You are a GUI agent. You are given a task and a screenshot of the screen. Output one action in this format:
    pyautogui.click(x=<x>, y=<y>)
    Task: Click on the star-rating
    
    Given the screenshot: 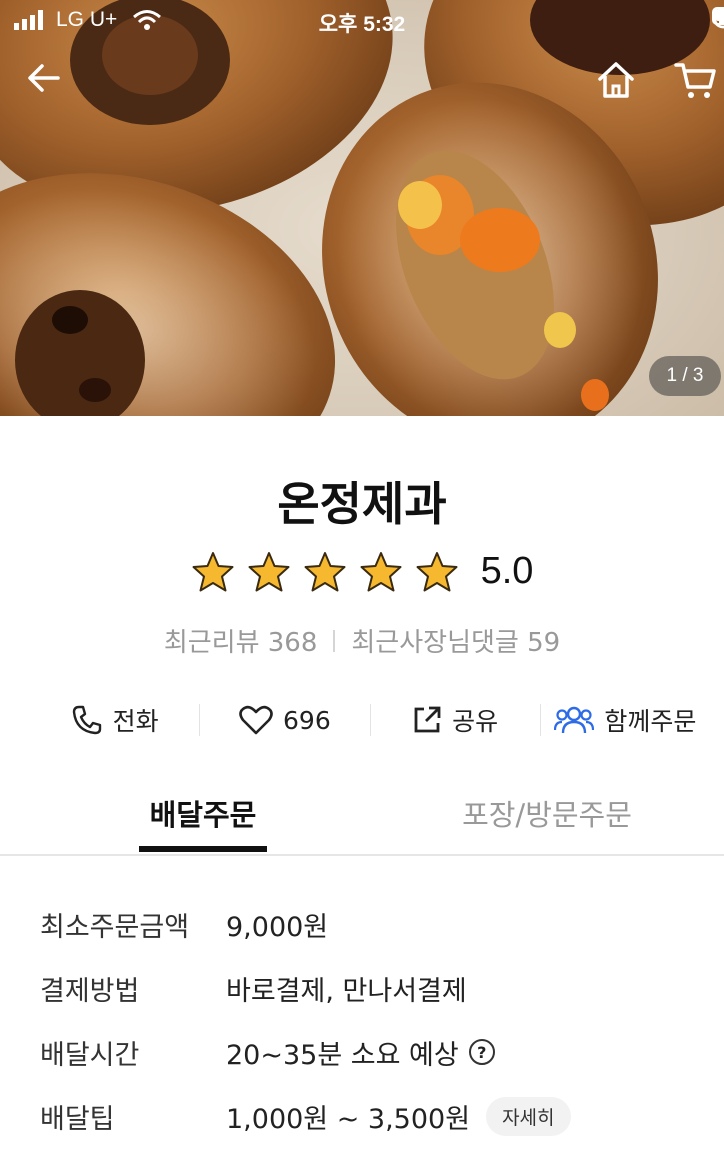 What is the action you would take?
    pyautogui.click(x=325, y=572)
    